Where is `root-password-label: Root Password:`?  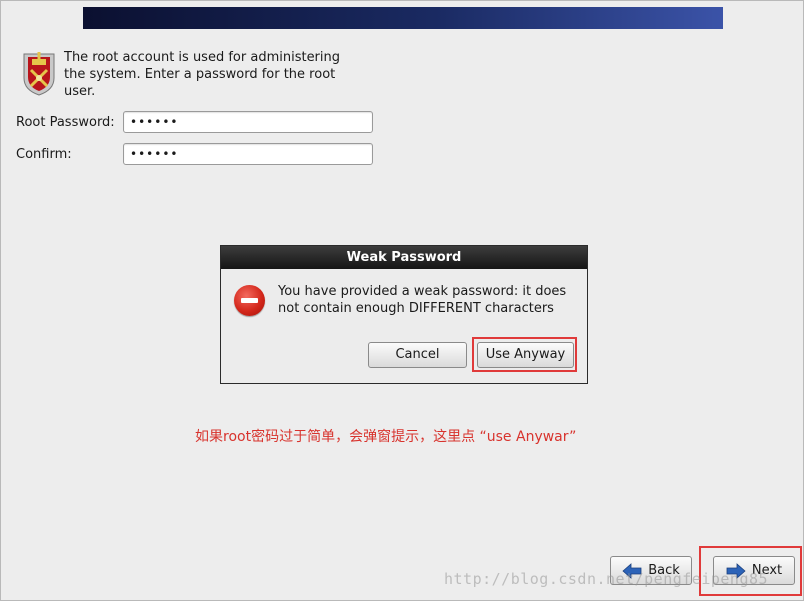 root-password-label: Root Password: is located at coordinates (65, 122).